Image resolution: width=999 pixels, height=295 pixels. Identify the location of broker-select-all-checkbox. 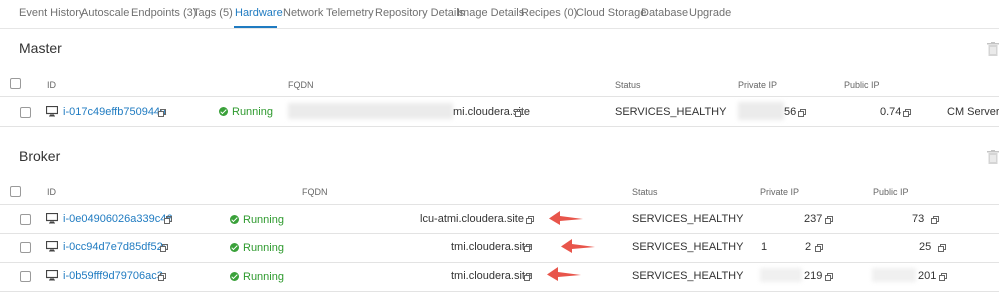
(15, 191).